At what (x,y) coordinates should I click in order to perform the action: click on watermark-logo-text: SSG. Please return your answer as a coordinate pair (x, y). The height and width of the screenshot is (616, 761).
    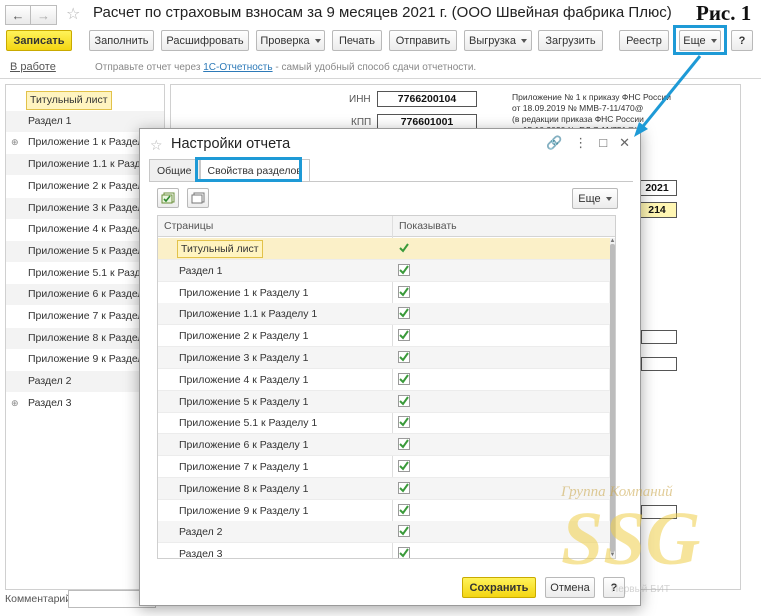
    Looking at the image, I should click on (631, 539).